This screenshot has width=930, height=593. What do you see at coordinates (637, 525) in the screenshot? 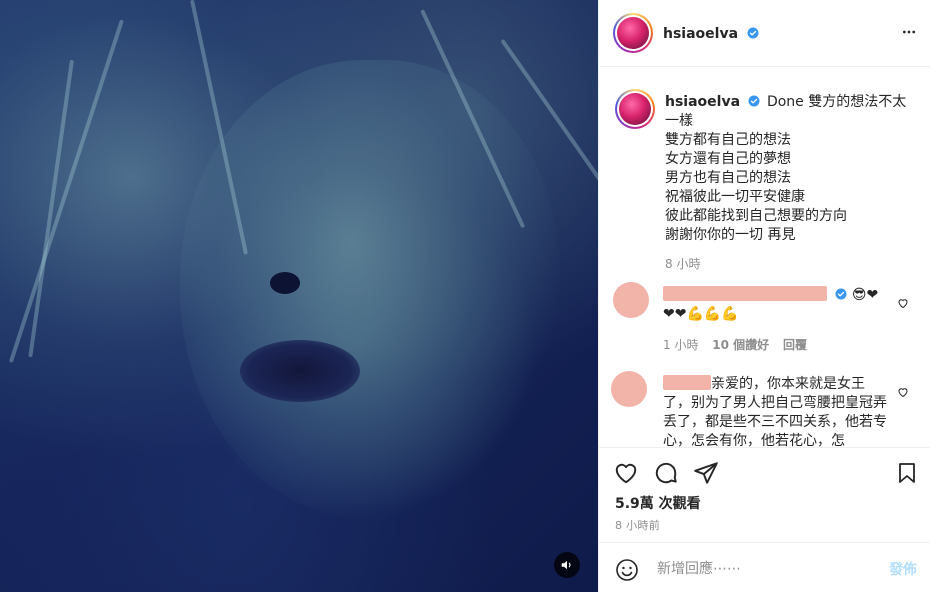
I see `post-timestamp: 8 小時前` at bounding box center [637, 525].